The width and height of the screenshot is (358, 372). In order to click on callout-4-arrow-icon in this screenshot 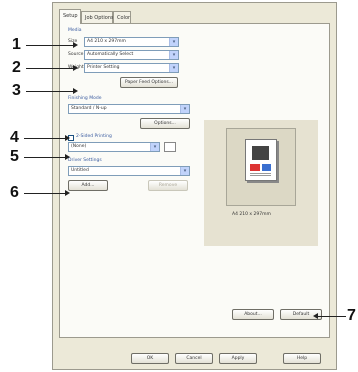, I will do `click(67, 138)`.